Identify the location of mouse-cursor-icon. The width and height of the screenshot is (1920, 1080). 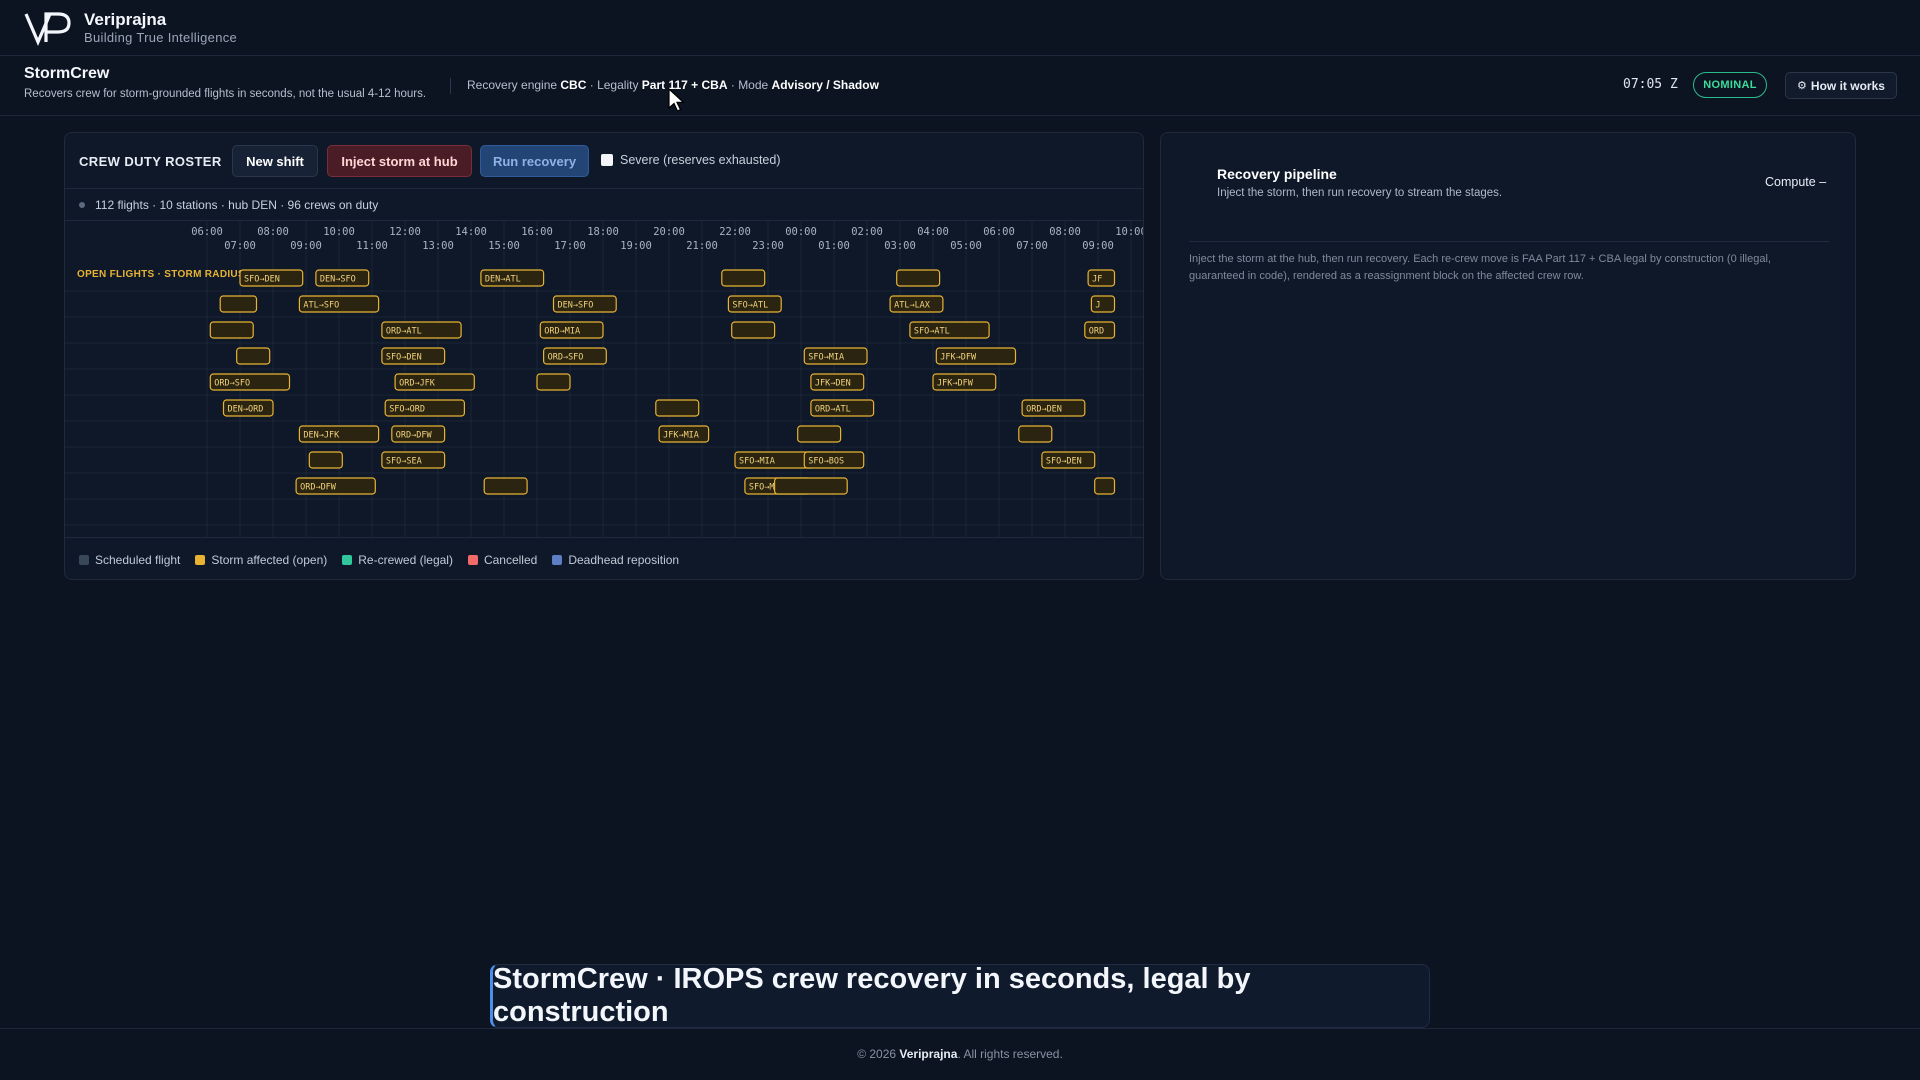
(677, 100).